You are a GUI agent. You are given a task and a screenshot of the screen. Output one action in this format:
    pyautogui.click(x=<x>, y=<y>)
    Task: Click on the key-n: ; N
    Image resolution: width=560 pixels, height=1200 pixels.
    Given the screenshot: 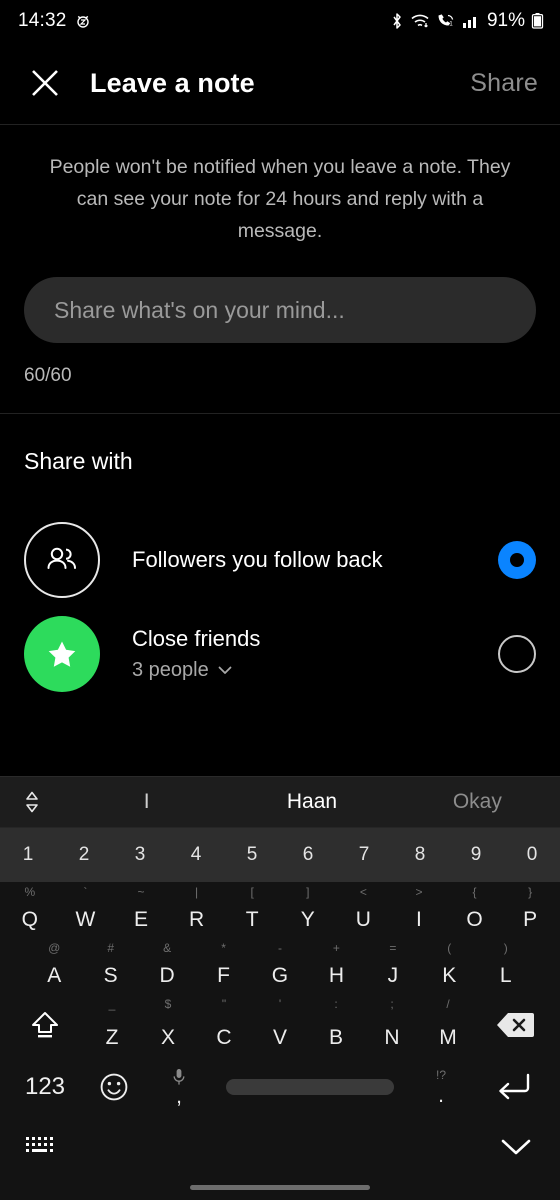 What is the action you would take?
    pyautogui.click(x=392, y=1025)
    